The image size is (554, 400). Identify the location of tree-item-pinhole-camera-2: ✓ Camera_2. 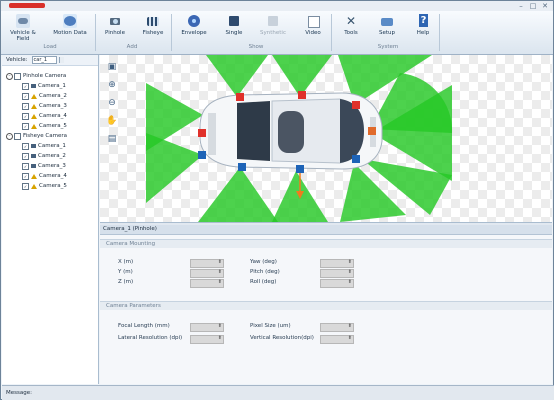
(60, 96).